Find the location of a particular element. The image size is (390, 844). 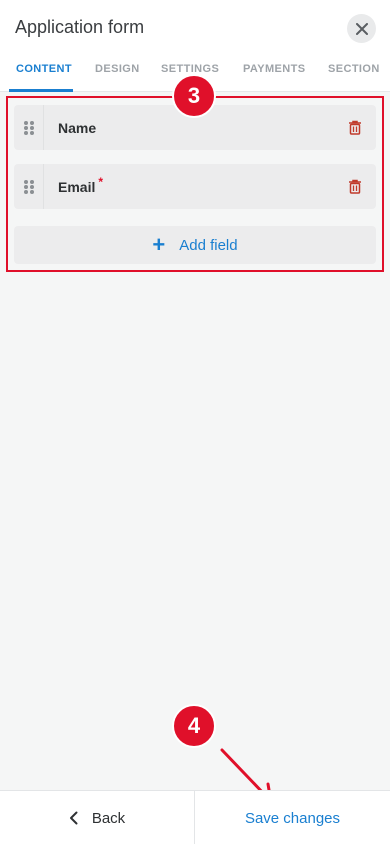

annotation-step-3-badge: 3 is located at coordinates (194, 96).